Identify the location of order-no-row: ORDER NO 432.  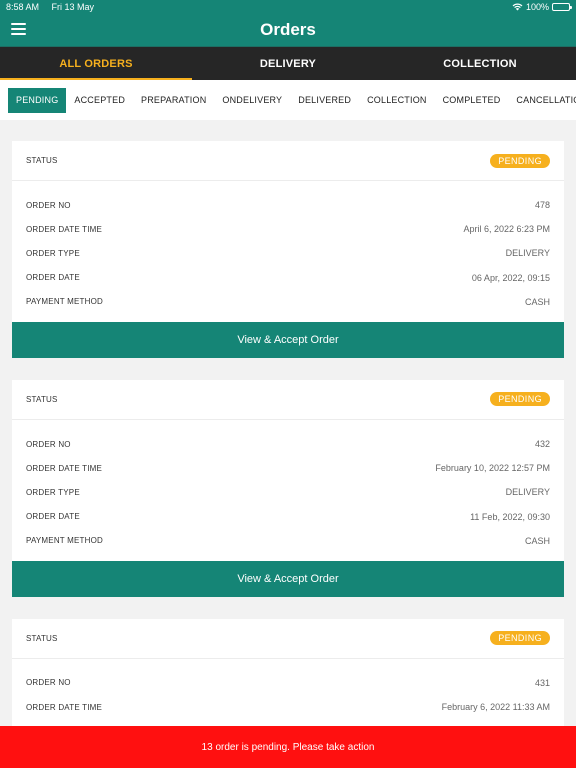
(288, 444).